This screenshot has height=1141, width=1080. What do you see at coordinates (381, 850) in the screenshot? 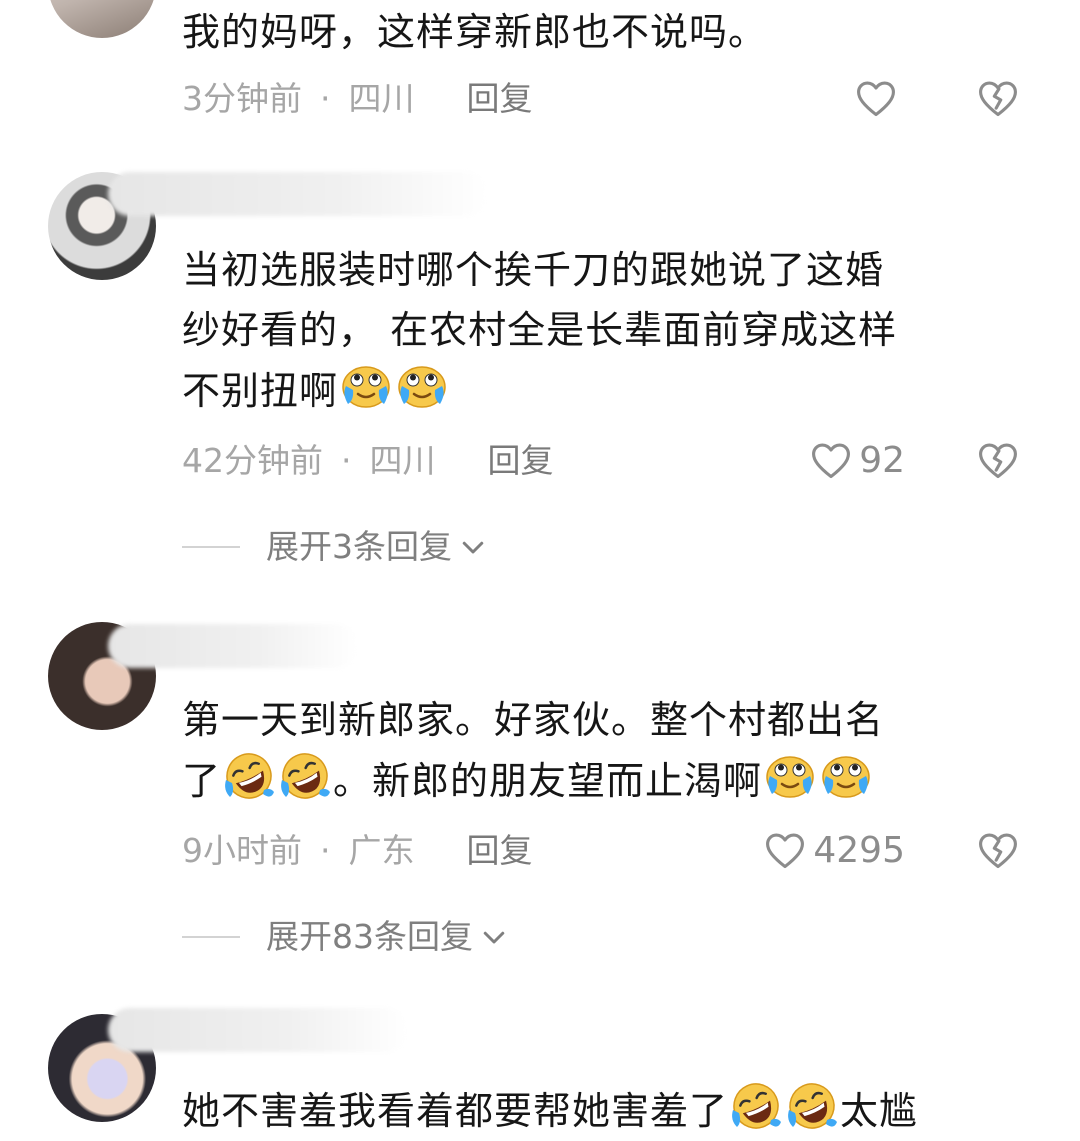
I see `comment-location: 广东` at bounding box center [381, 850].